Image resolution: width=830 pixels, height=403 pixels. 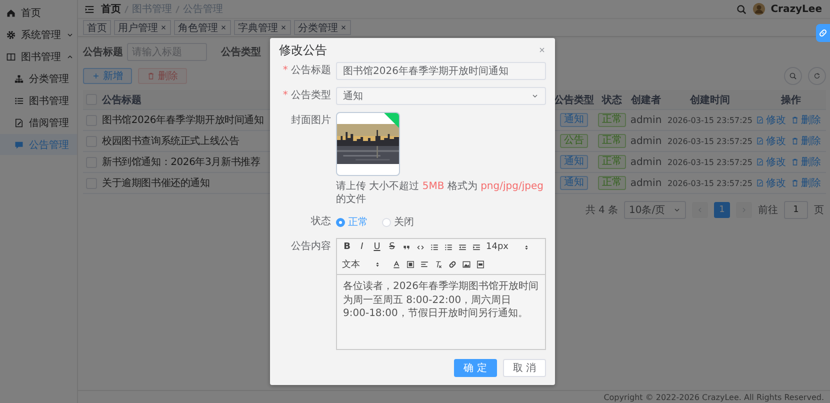 What do you see at coordinates (19, 101) in the screenshot?
I see `list-icon` at bounding box center [19, 101].